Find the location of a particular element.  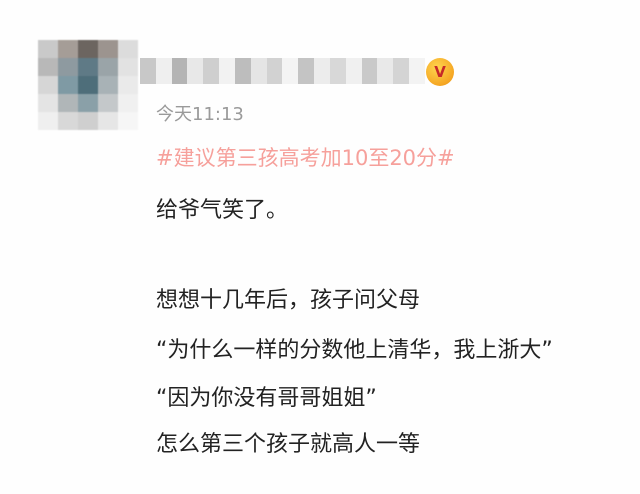

post-text-line: 怎么第三个孩子就高人一等 is located at coordinates (288, 444).